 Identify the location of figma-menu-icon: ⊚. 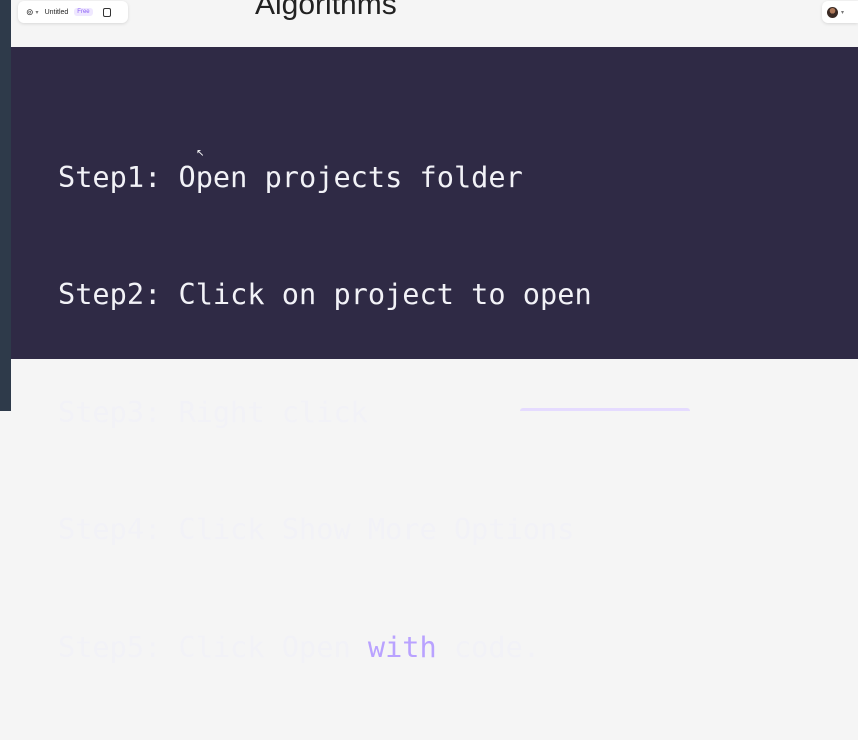
(30, 11).